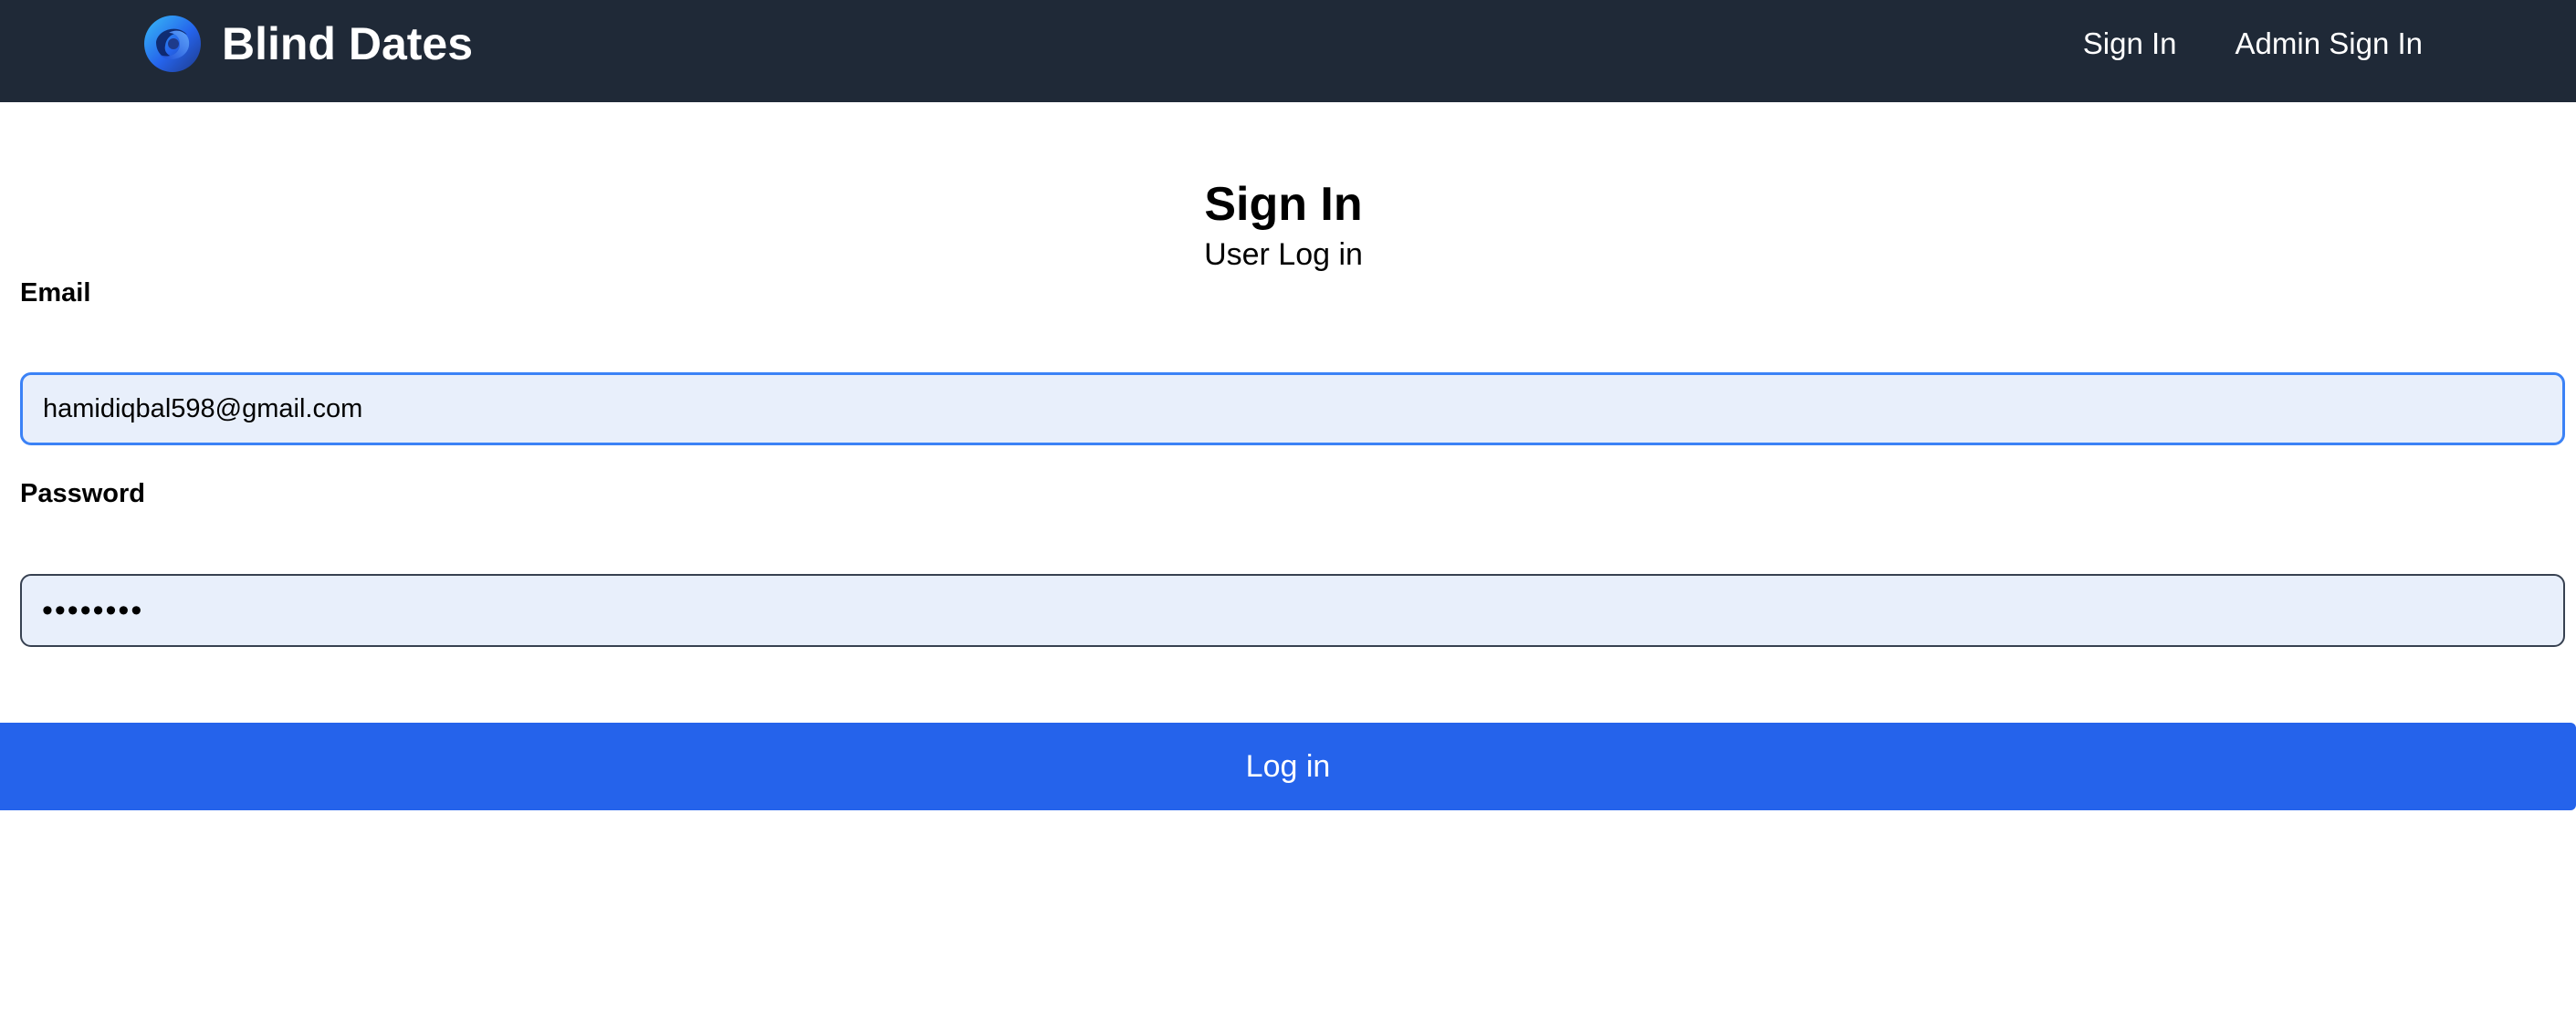  Describe the element at coordinates (1292, 408) in the screenshot. I see `email-field` at that location.